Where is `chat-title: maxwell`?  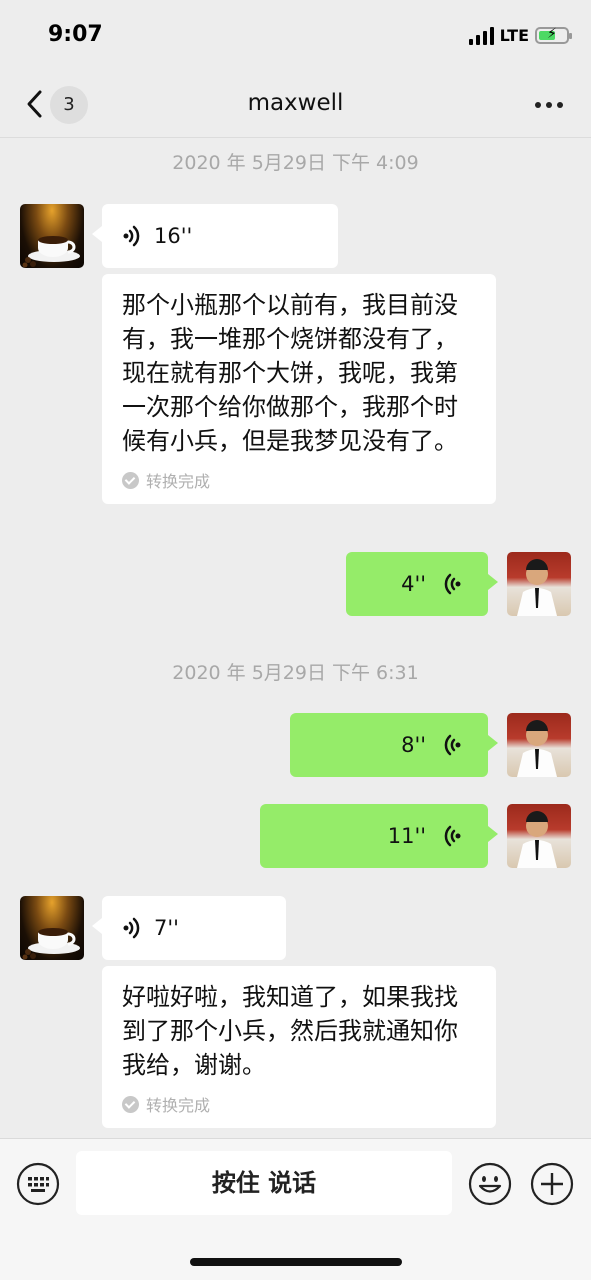
chat-title: maxwell is located at coordinates (295, 103).